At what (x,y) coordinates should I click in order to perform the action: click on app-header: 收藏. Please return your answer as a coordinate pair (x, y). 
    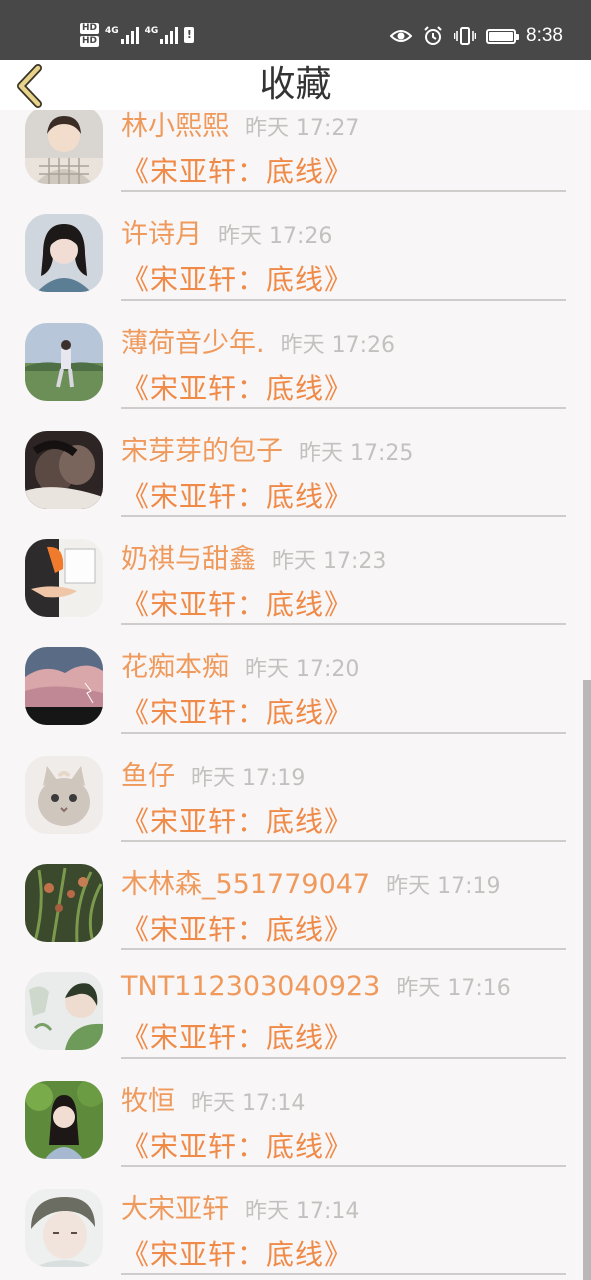
    Looking at the image, I should click on (295, 85).